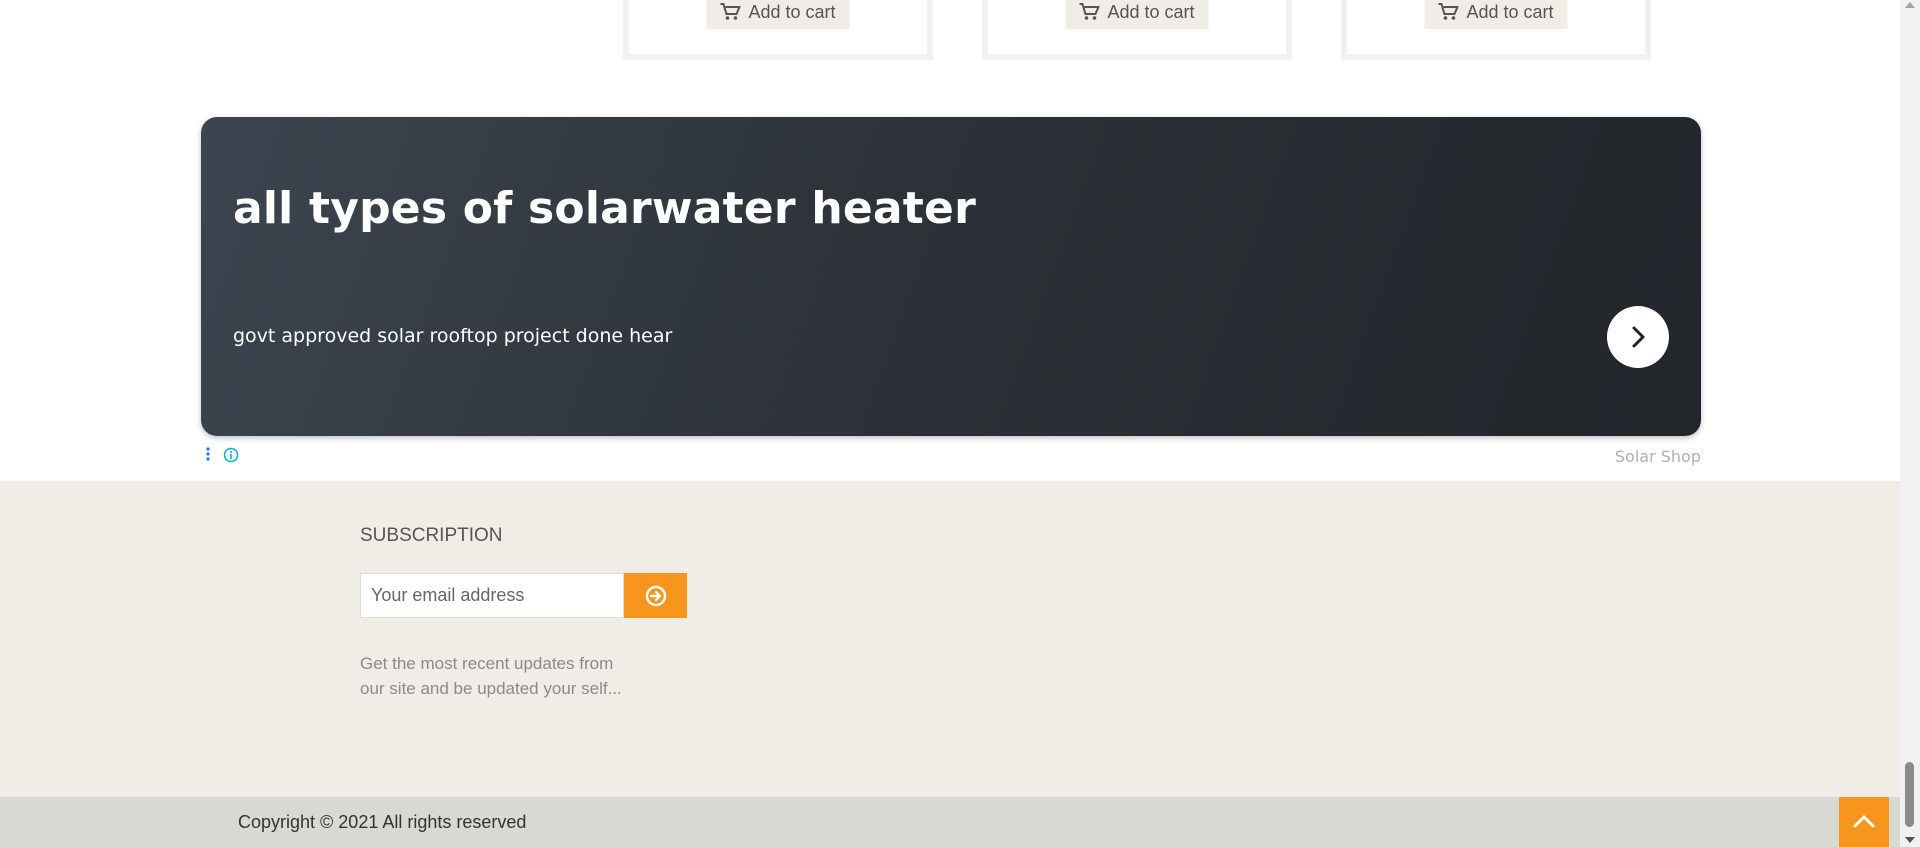 The width and height of the screenshot is (1920, 847). I want to click on footer: Copyright © 2021 All rights reserved, so click(950, 822).